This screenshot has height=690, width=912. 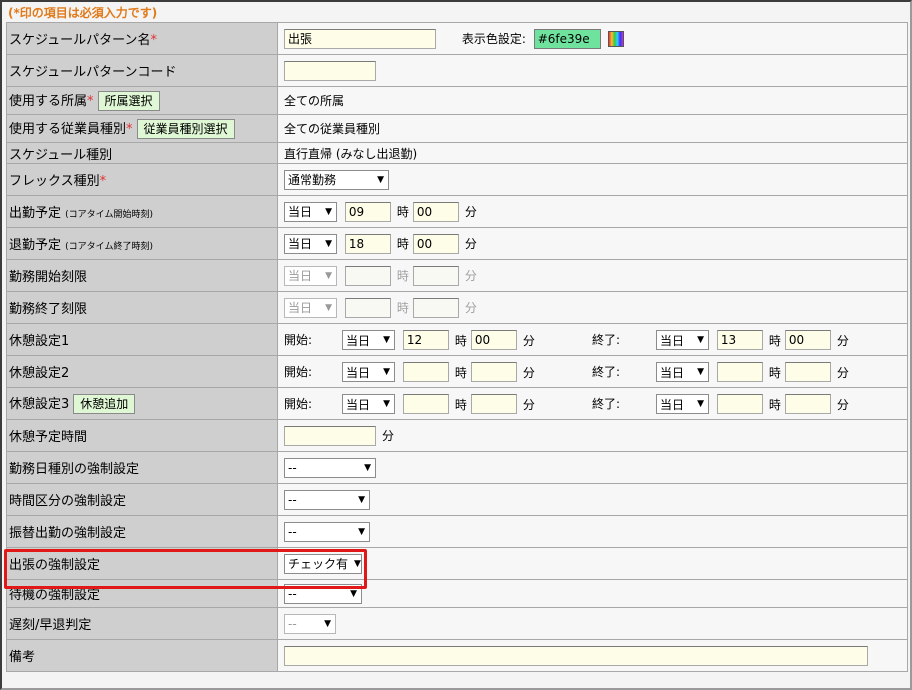 What do you see at coordinates (142, 307) in the screenshot?
I see `work-end-limit-label: 勤務終了刻限` at bounding box center [142, 307].